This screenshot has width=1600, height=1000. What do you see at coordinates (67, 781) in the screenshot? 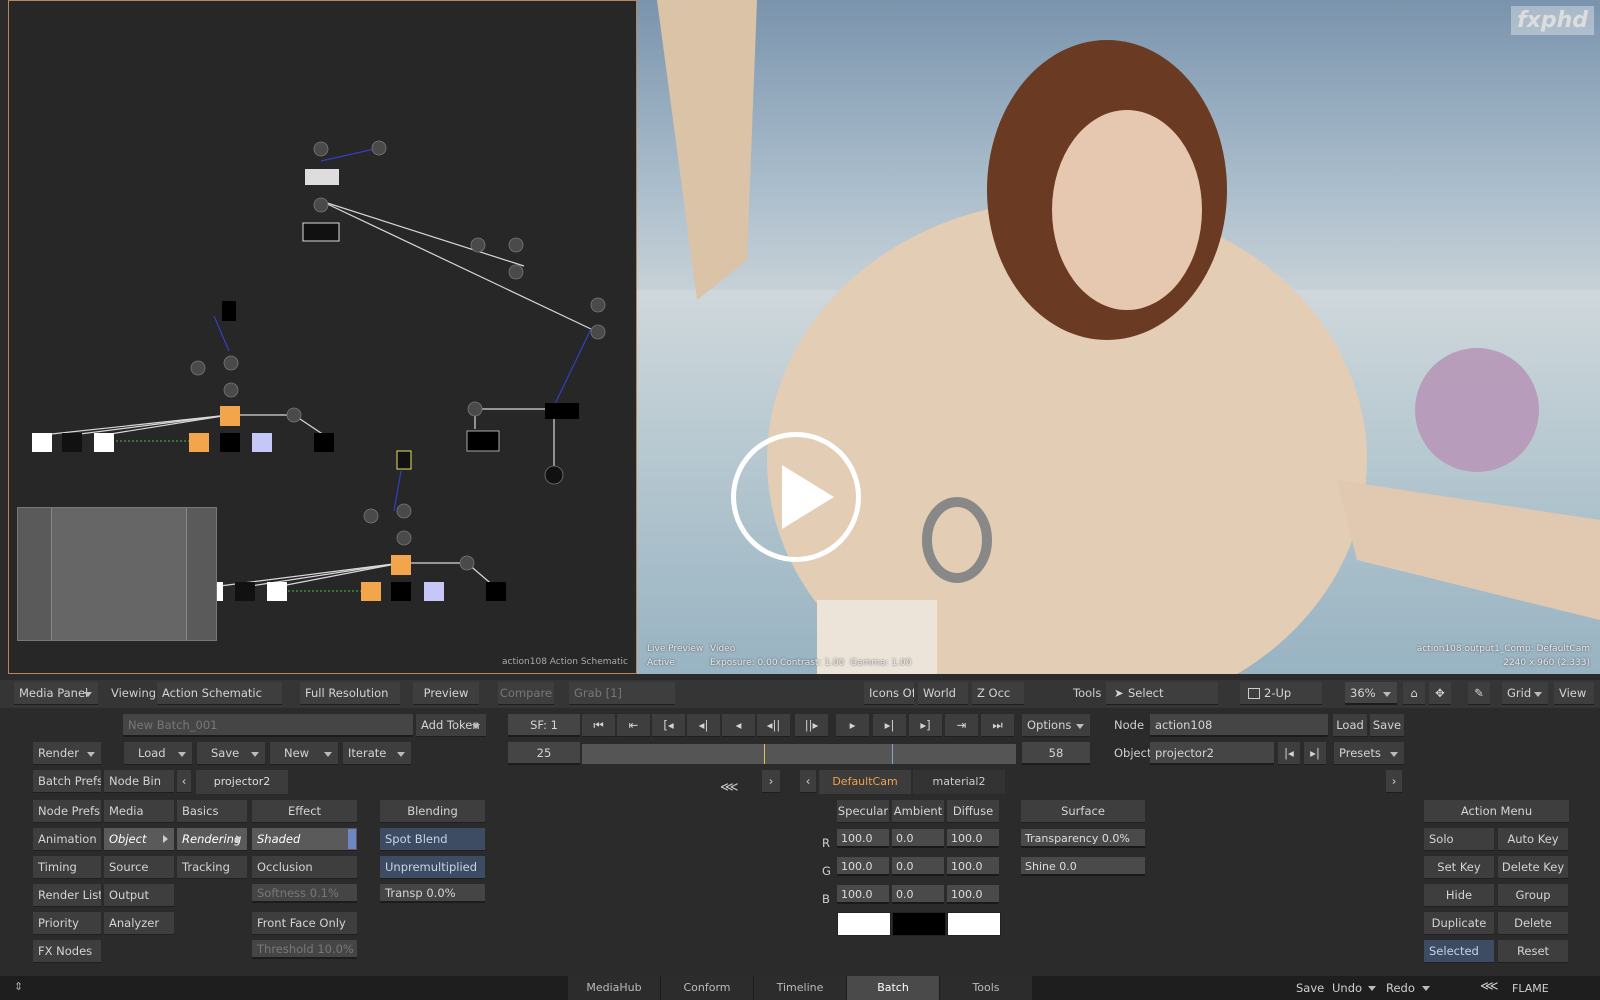
I see `batch-prefs-button: Batch Prefs` at bounding box center [67, 781].